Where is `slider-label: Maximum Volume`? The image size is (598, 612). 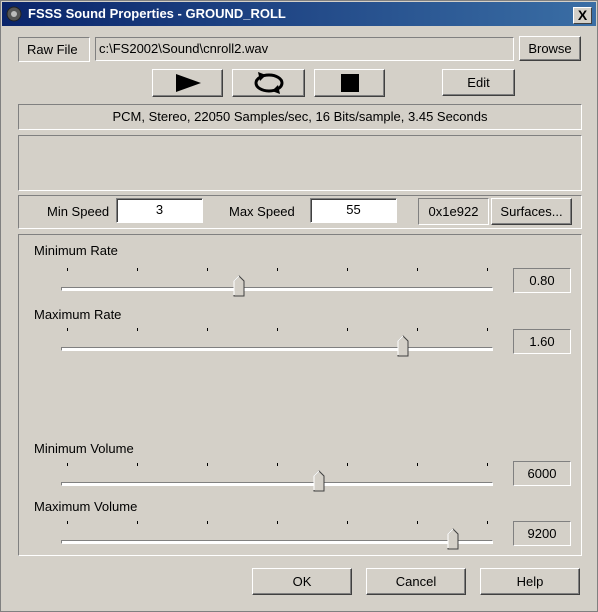
slider-label: Maximum Volume is located at coordinates (86, 506).